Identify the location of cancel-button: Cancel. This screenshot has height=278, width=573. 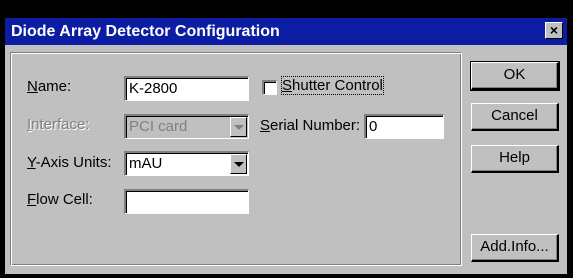
(515, 117).